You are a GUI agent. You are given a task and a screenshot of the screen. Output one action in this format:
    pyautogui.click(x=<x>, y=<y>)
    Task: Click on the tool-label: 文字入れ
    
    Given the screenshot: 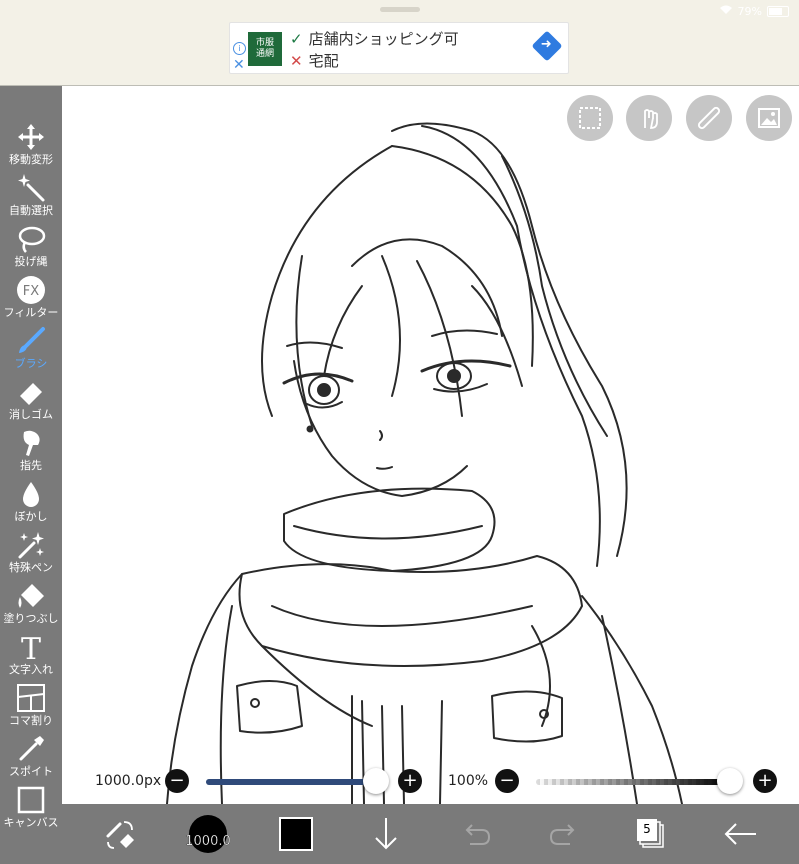 What is the action you would take?
    pyautogui.click(x=31, y=669)
    